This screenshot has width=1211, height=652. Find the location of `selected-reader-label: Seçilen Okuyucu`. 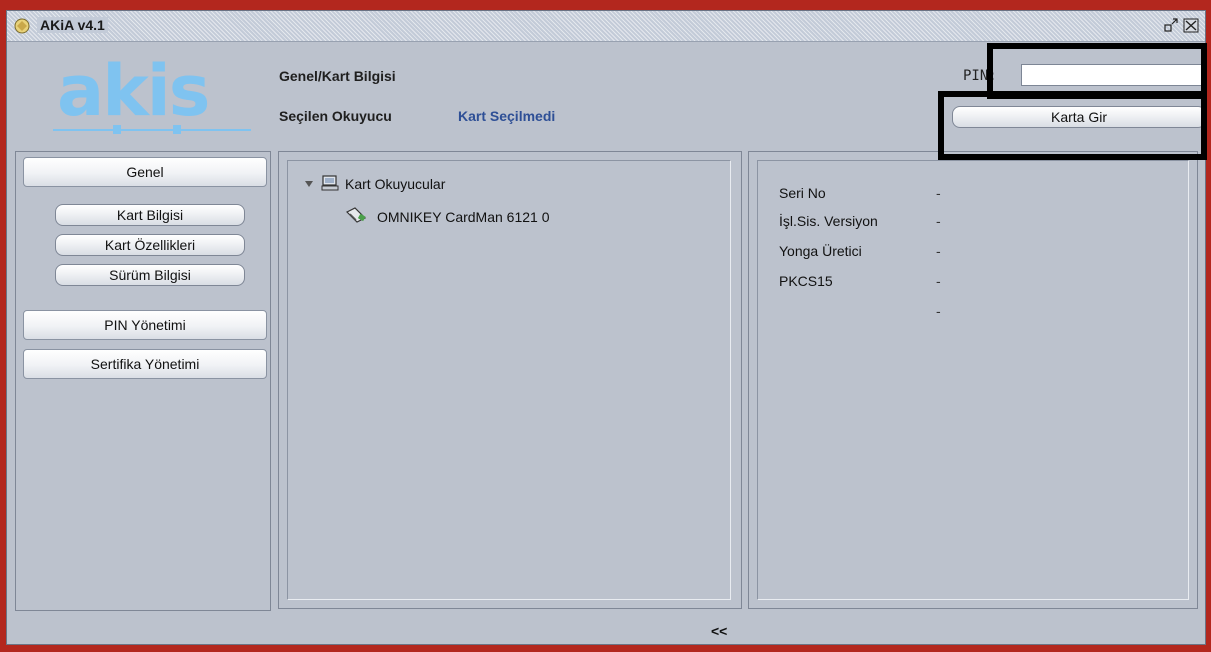

selected-reader-label: Seçilen Okuyucu is located at coordinates (335, 116).